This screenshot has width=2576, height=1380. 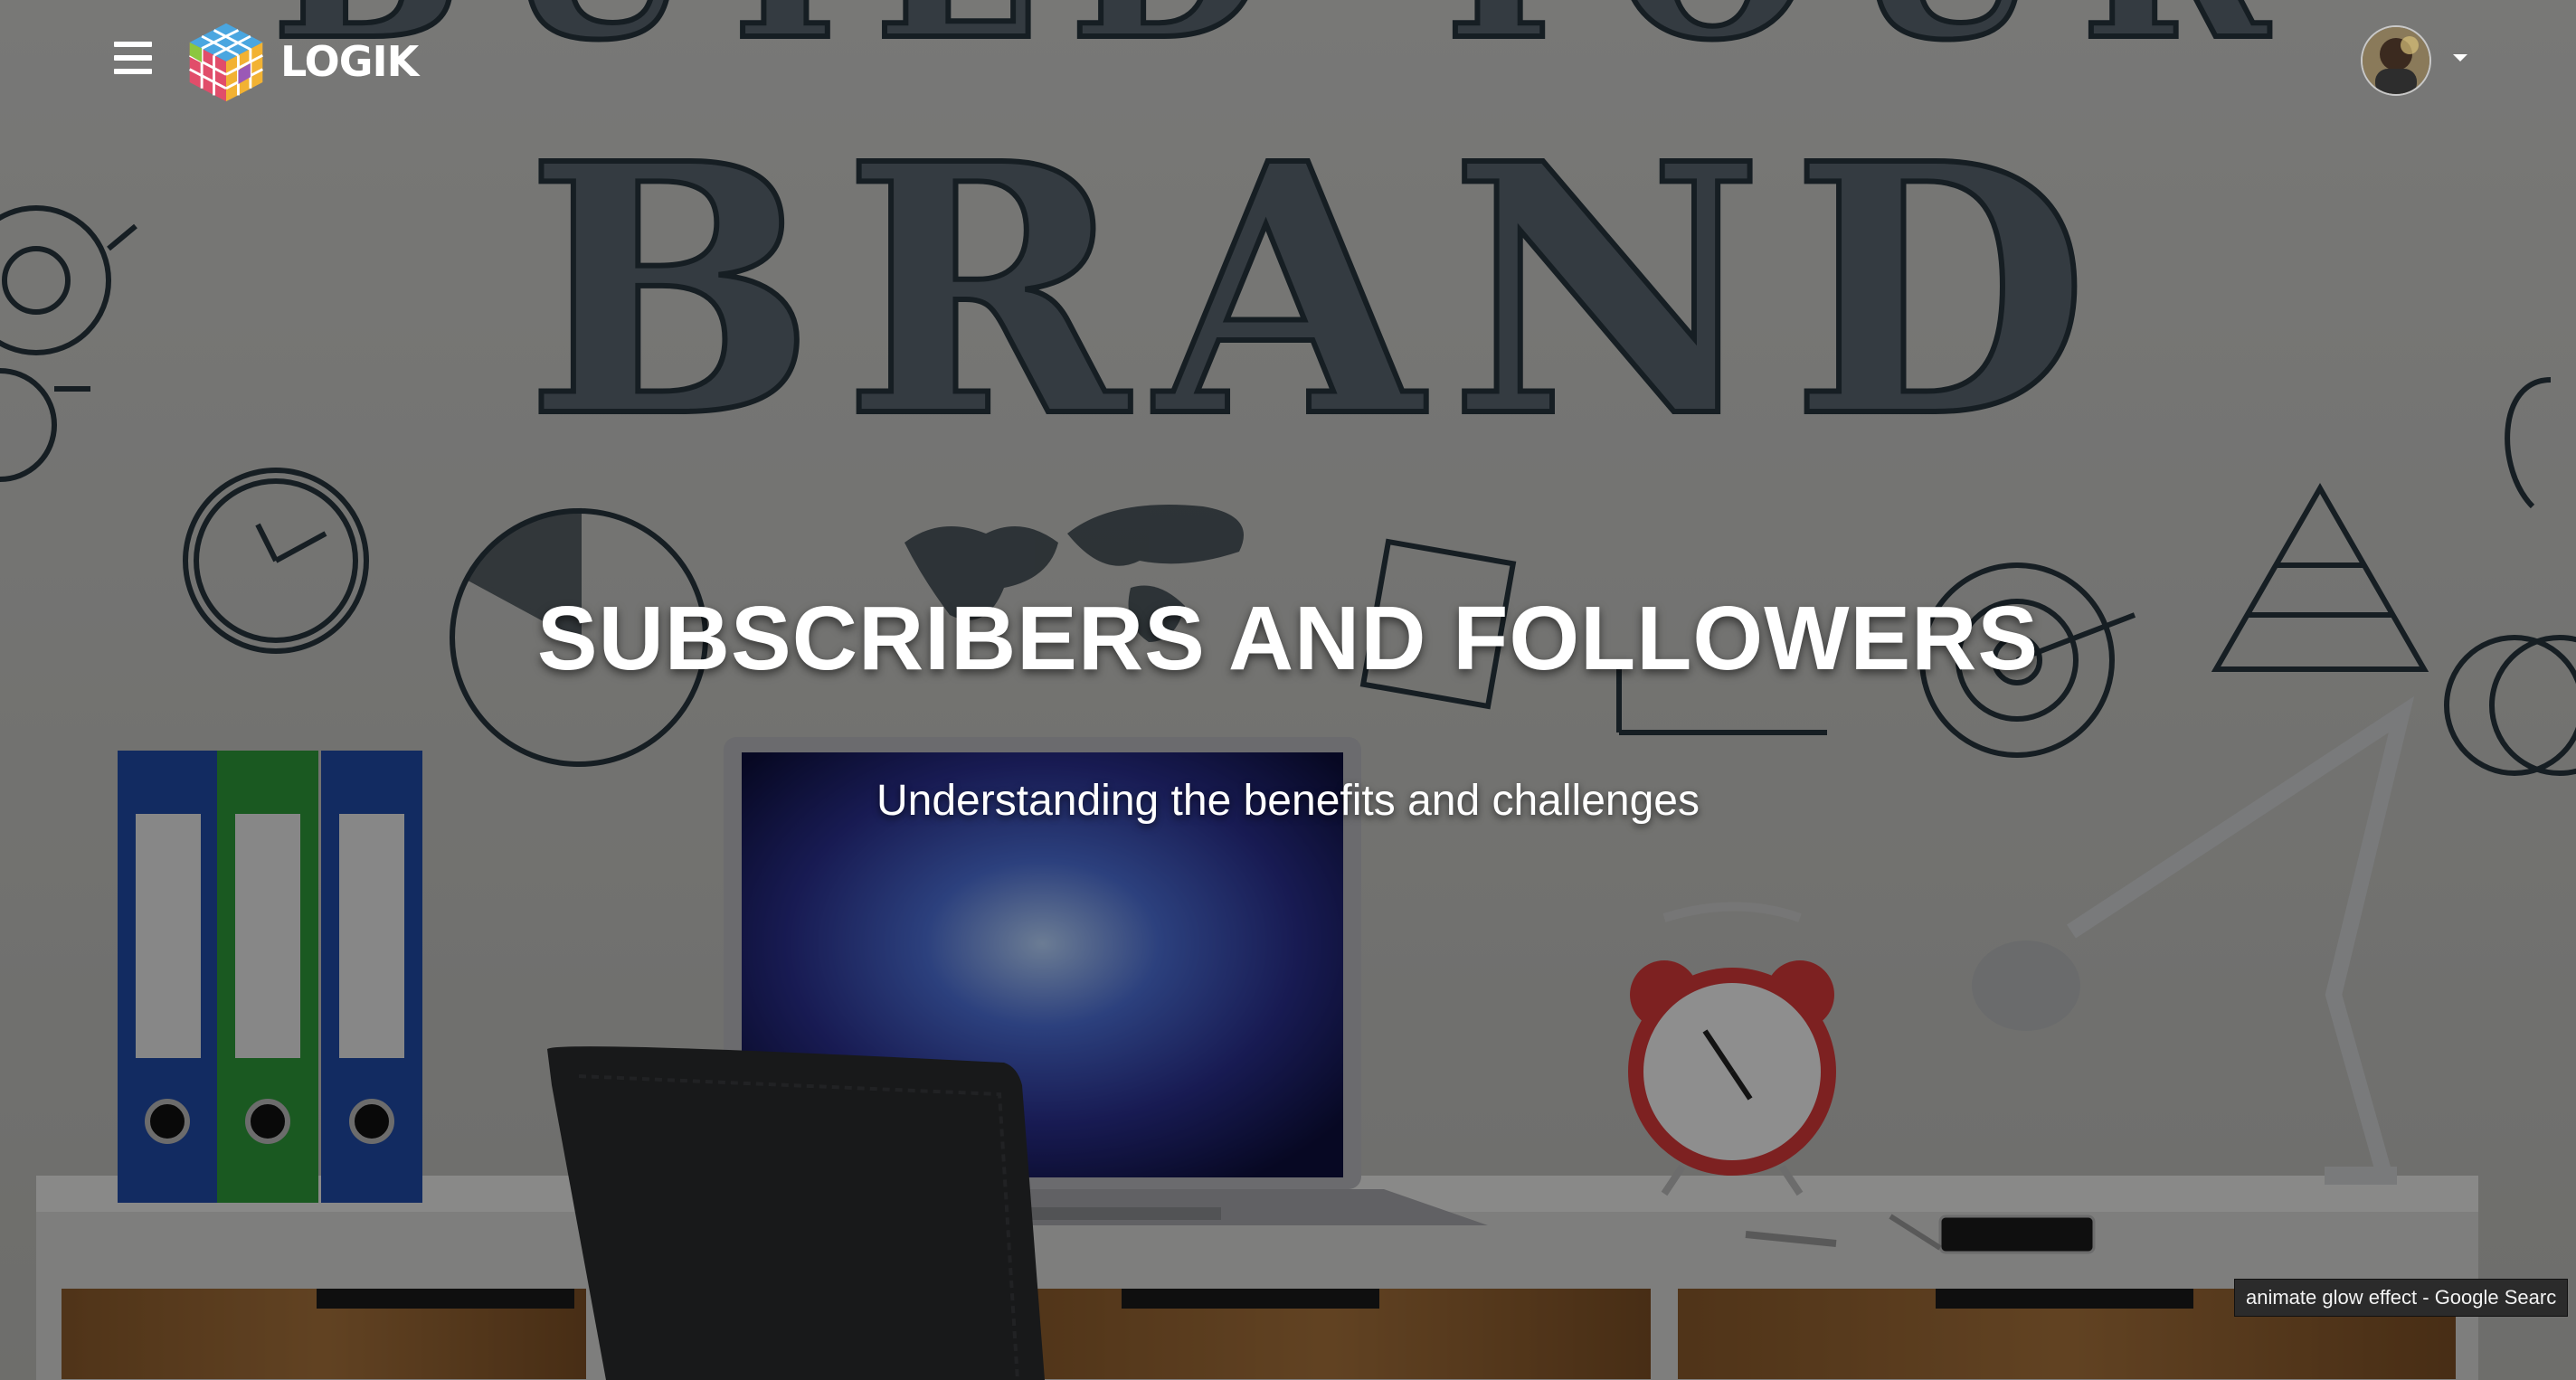 I want to click on brand-name: LOGIK, so click(x=349, y=61).